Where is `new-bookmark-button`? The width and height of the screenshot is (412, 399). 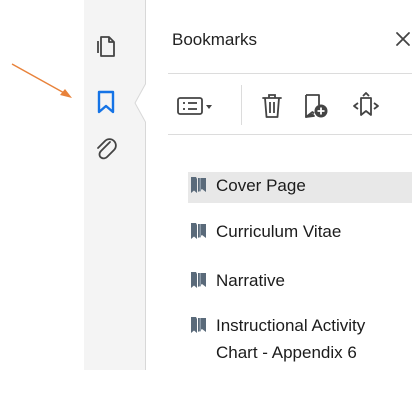
new-bookmark-button is located at coordinates (316, 106).